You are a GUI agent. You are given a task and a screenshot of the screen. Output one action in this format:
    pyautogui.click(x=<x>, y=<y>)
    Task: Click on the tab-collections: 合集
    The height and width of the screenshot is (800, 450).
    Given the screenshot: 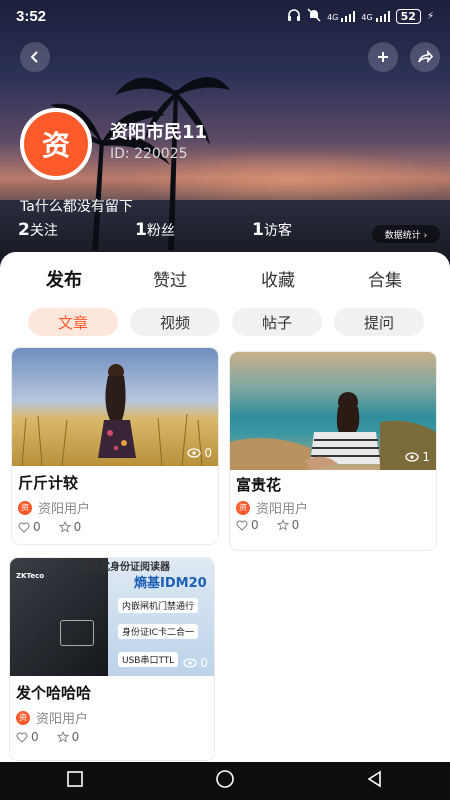 What is the action you would take?
    pyautogui.click(x=385, y=278)
    